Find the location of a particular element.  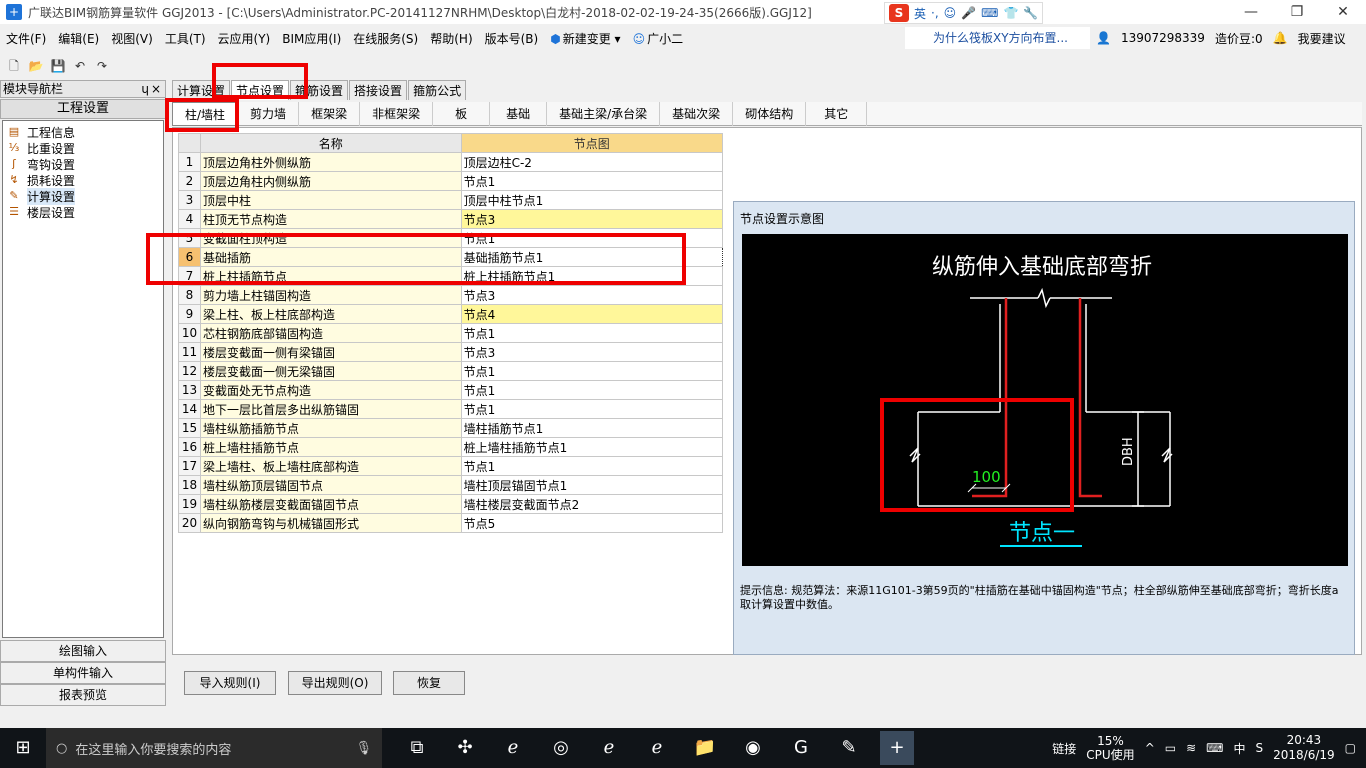

menu-cloud: 云应用(Y) is located at coordinates (244, 38).